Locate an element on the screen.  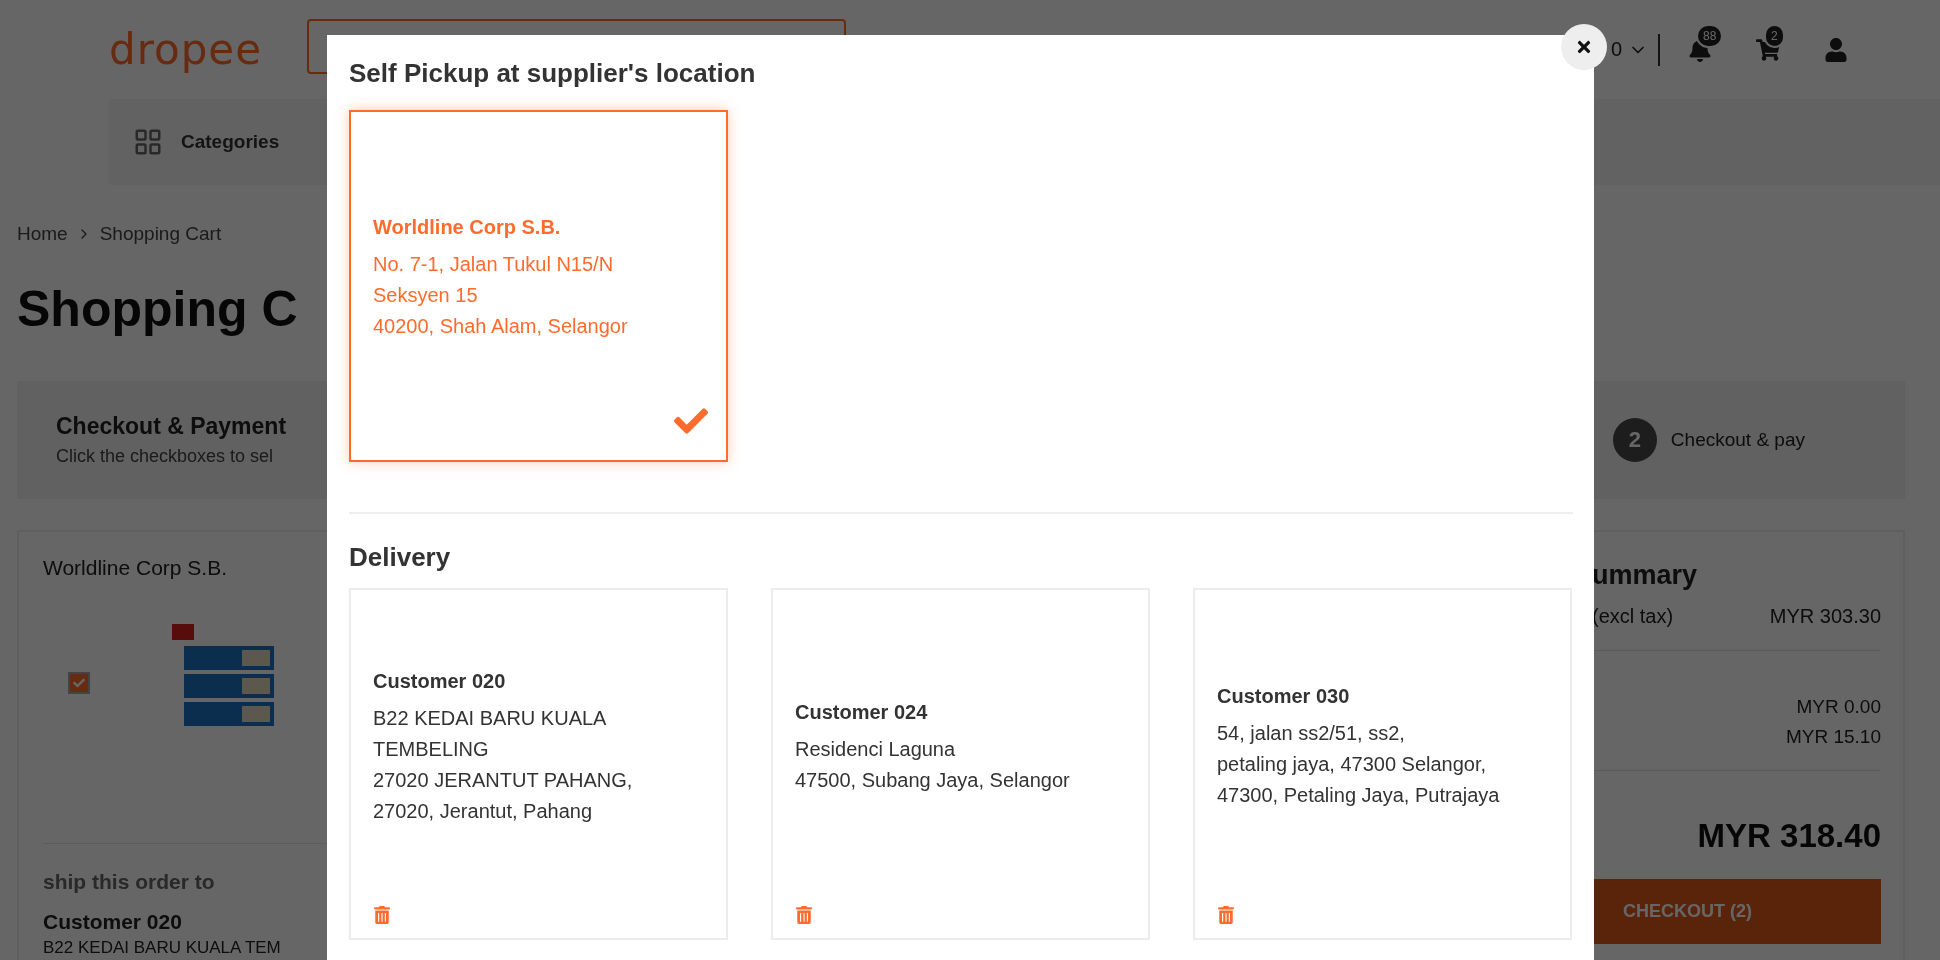
step-number: 2 is located at coordinates (1634, 440).